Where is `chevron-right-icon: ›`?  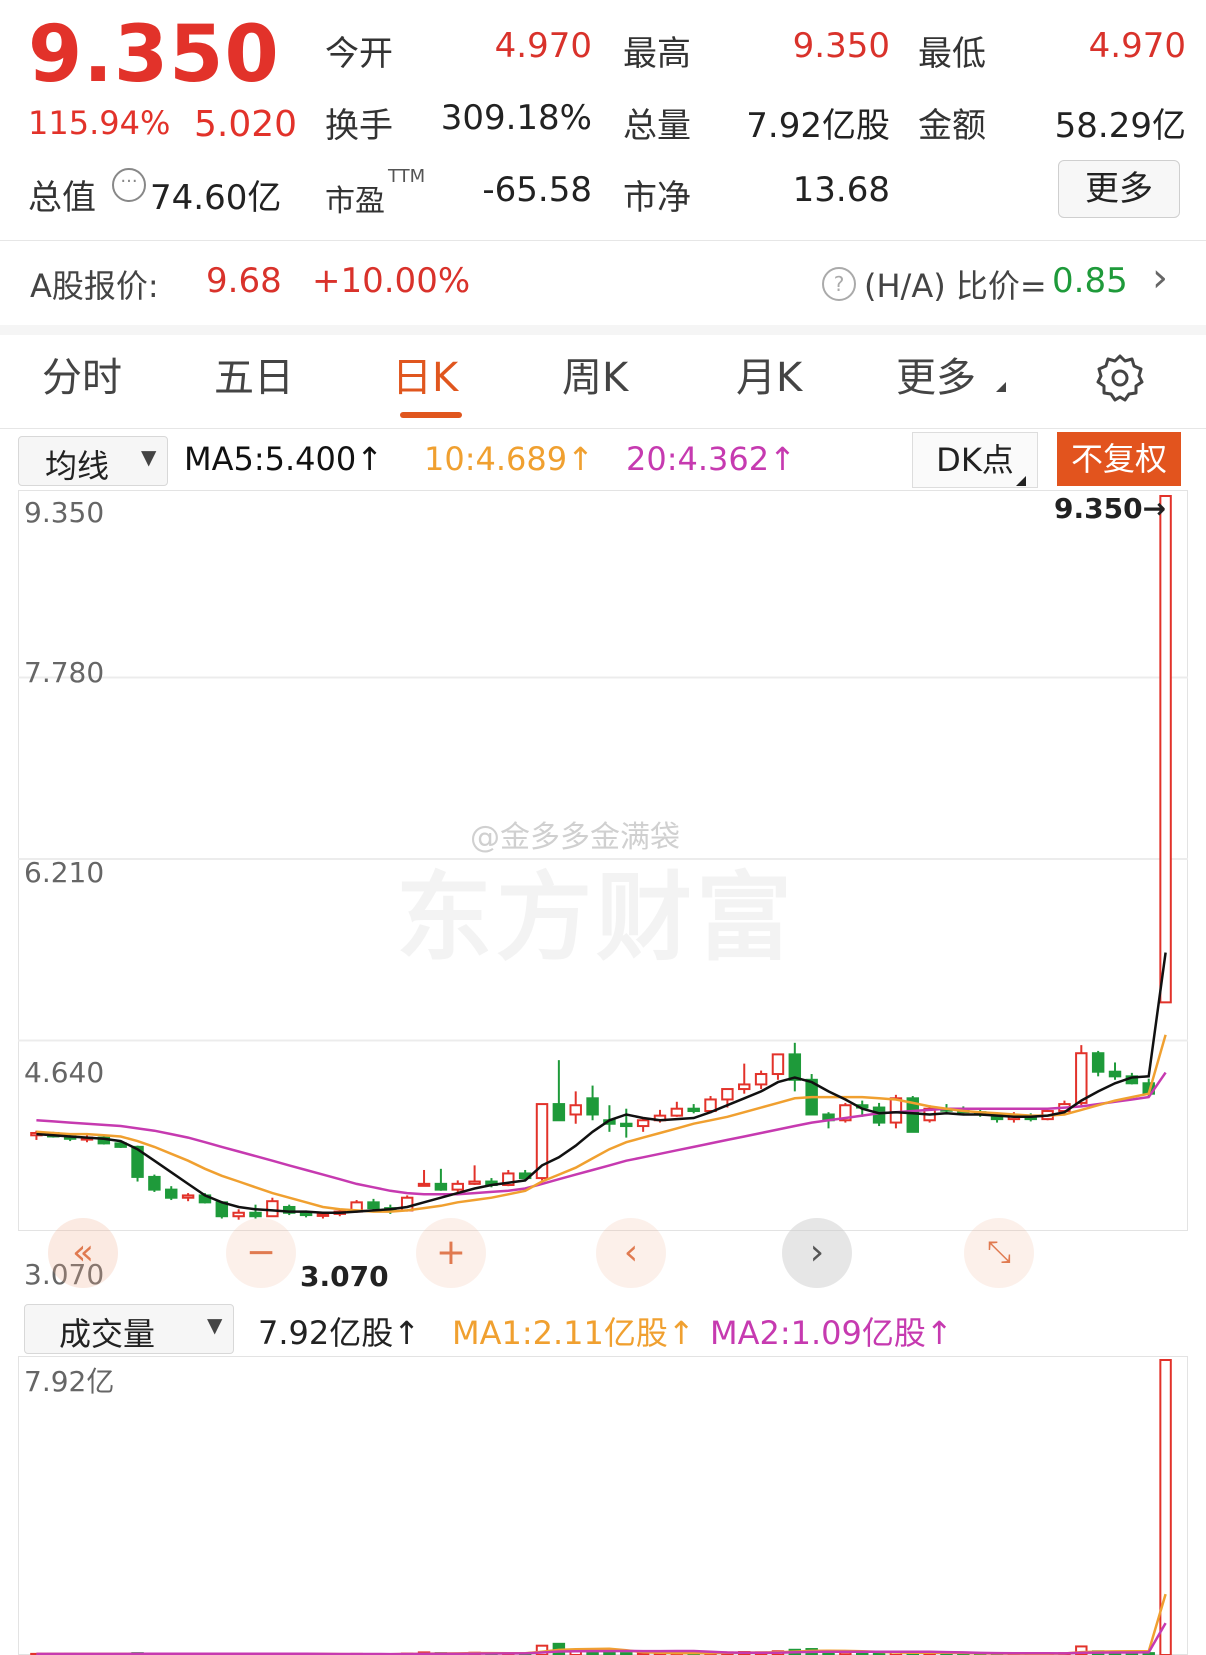
chevron-right-icon: › is located at coordinates (1160, 278).